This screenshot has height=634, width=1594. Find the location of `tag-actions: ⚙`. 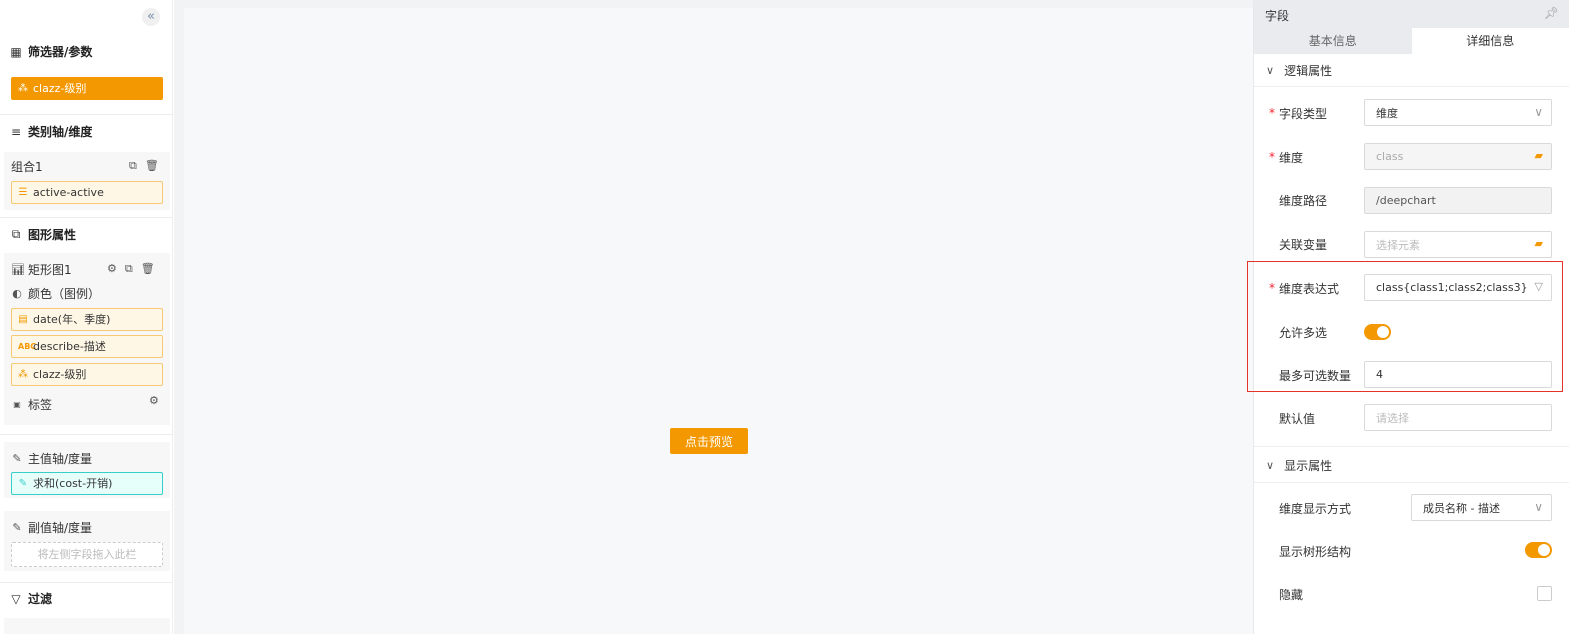

tag-actions: ⚙ is located at coordinates (154, 400).